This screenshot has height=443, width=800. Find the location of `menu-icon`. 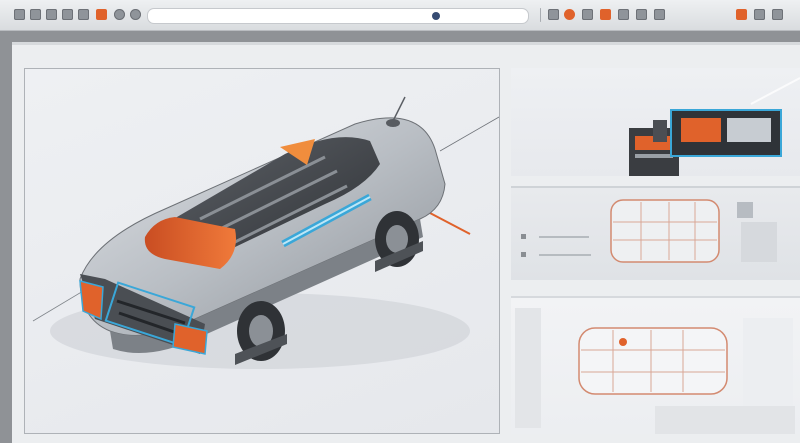

menu-icon is located at coordinates (777, 14).